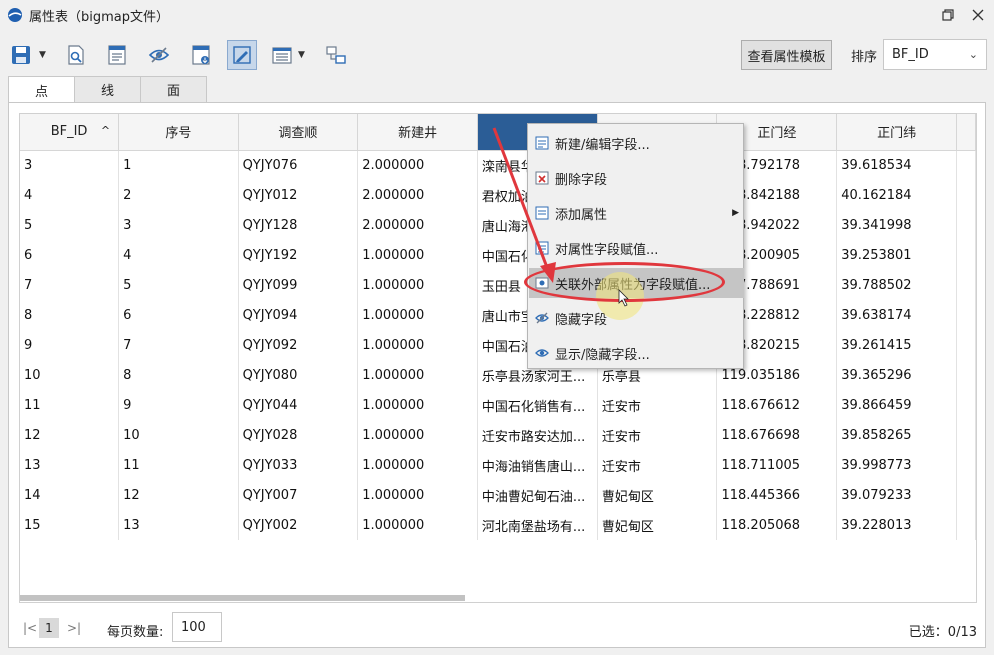 The height and width of the screenshot is (655, 994). I want to click on cell-index: 10, so click(178, 435).